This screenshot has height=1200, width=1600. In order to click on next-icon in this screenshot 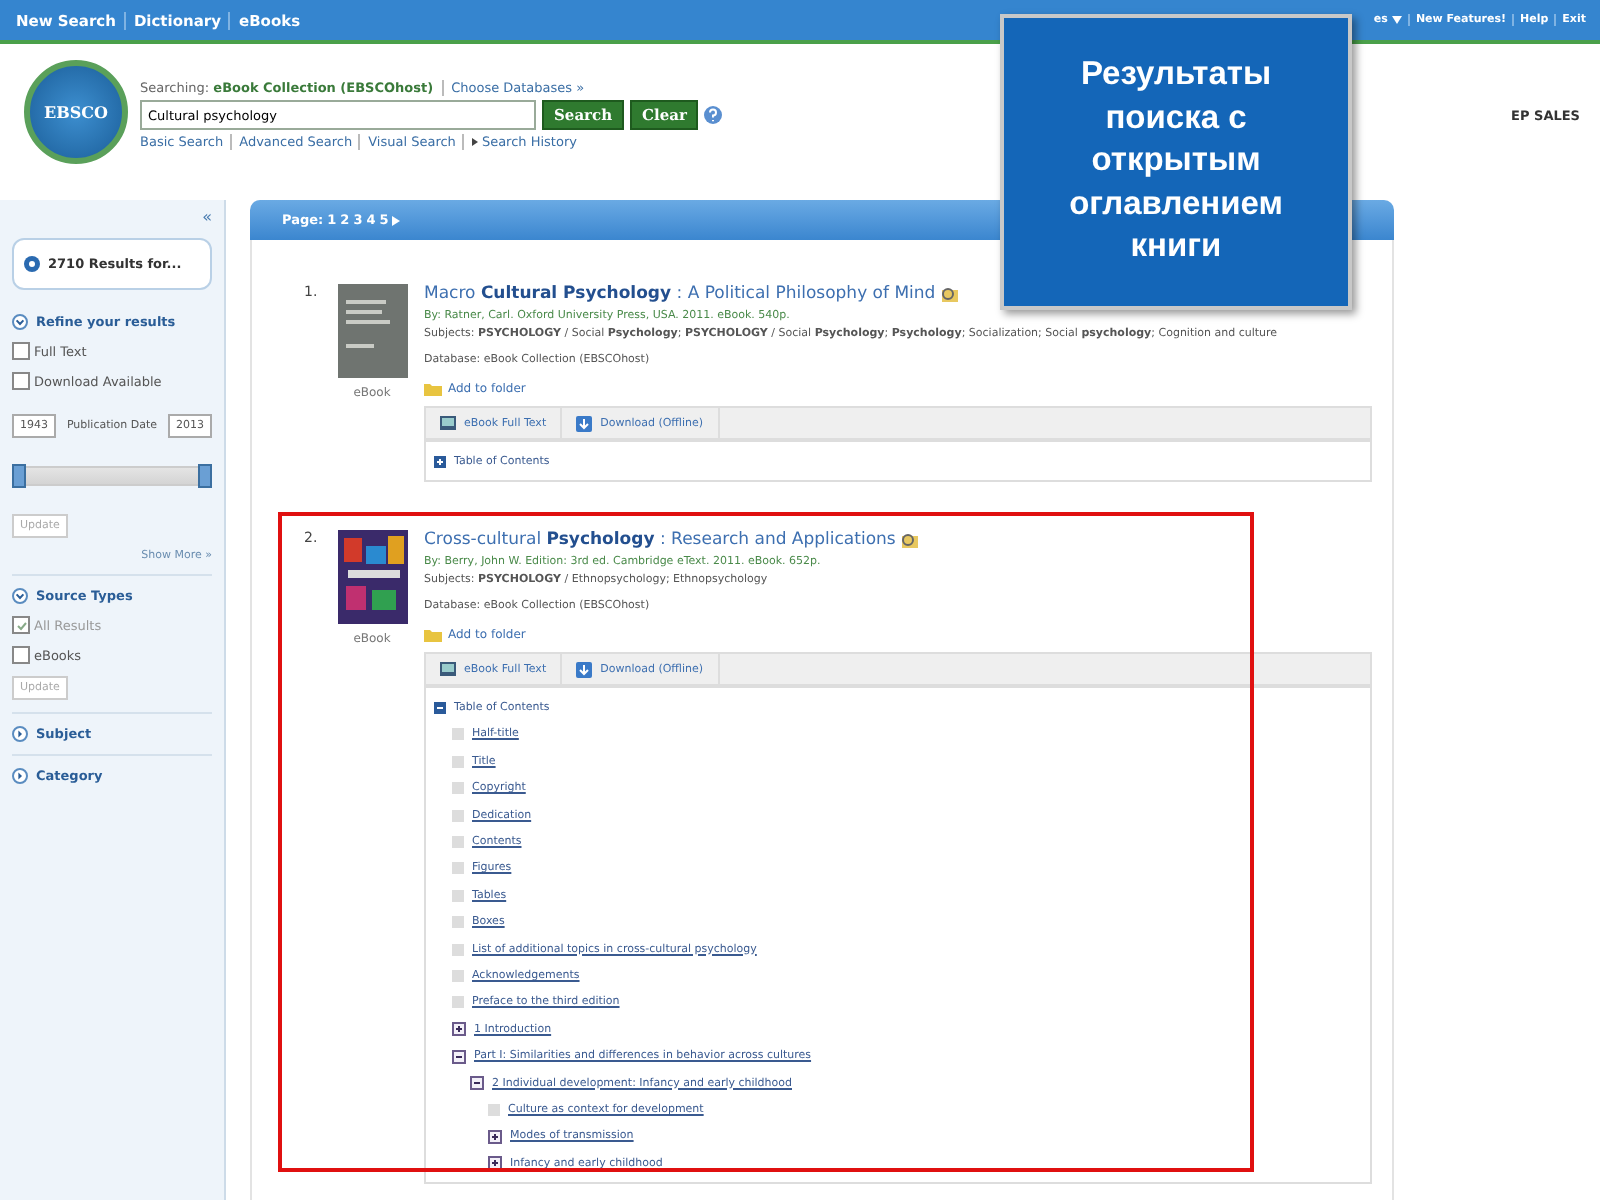, I will do `click(396, 220)`.